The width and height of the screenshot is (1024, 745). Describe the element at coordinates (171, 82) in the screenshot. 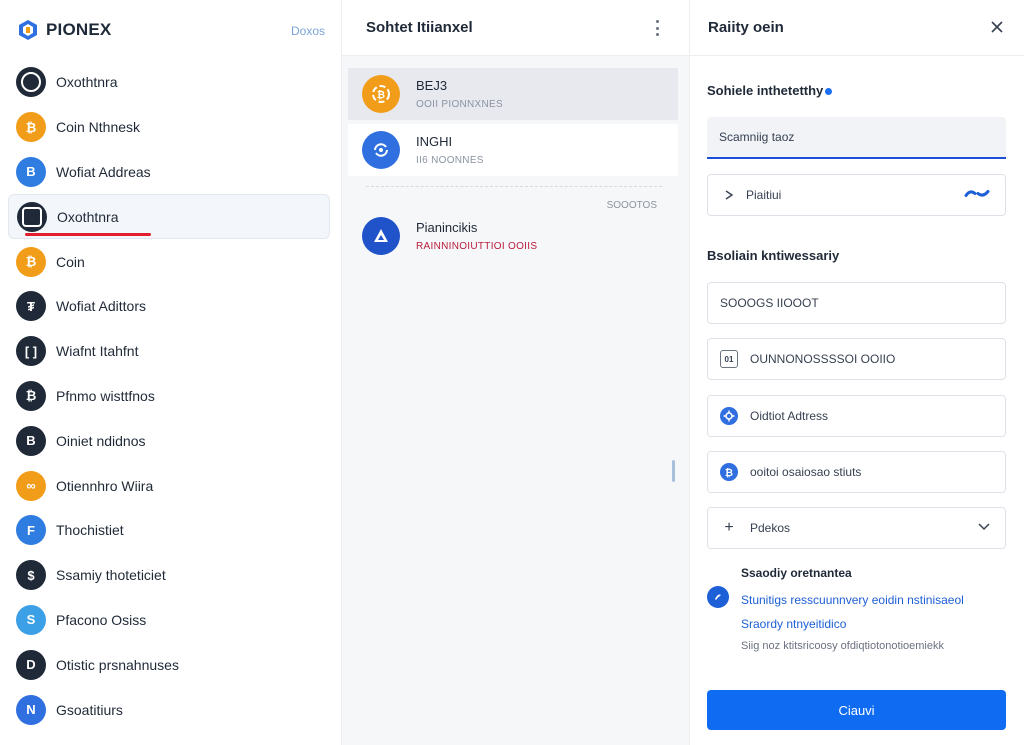

I see `sidebar-item: Oxothtnra` at that location.